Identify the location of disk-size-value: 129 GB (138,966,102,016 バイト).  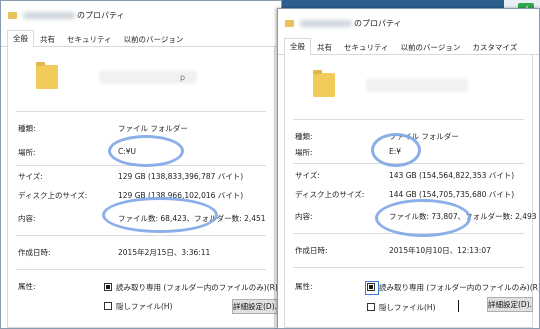
(180, 195).